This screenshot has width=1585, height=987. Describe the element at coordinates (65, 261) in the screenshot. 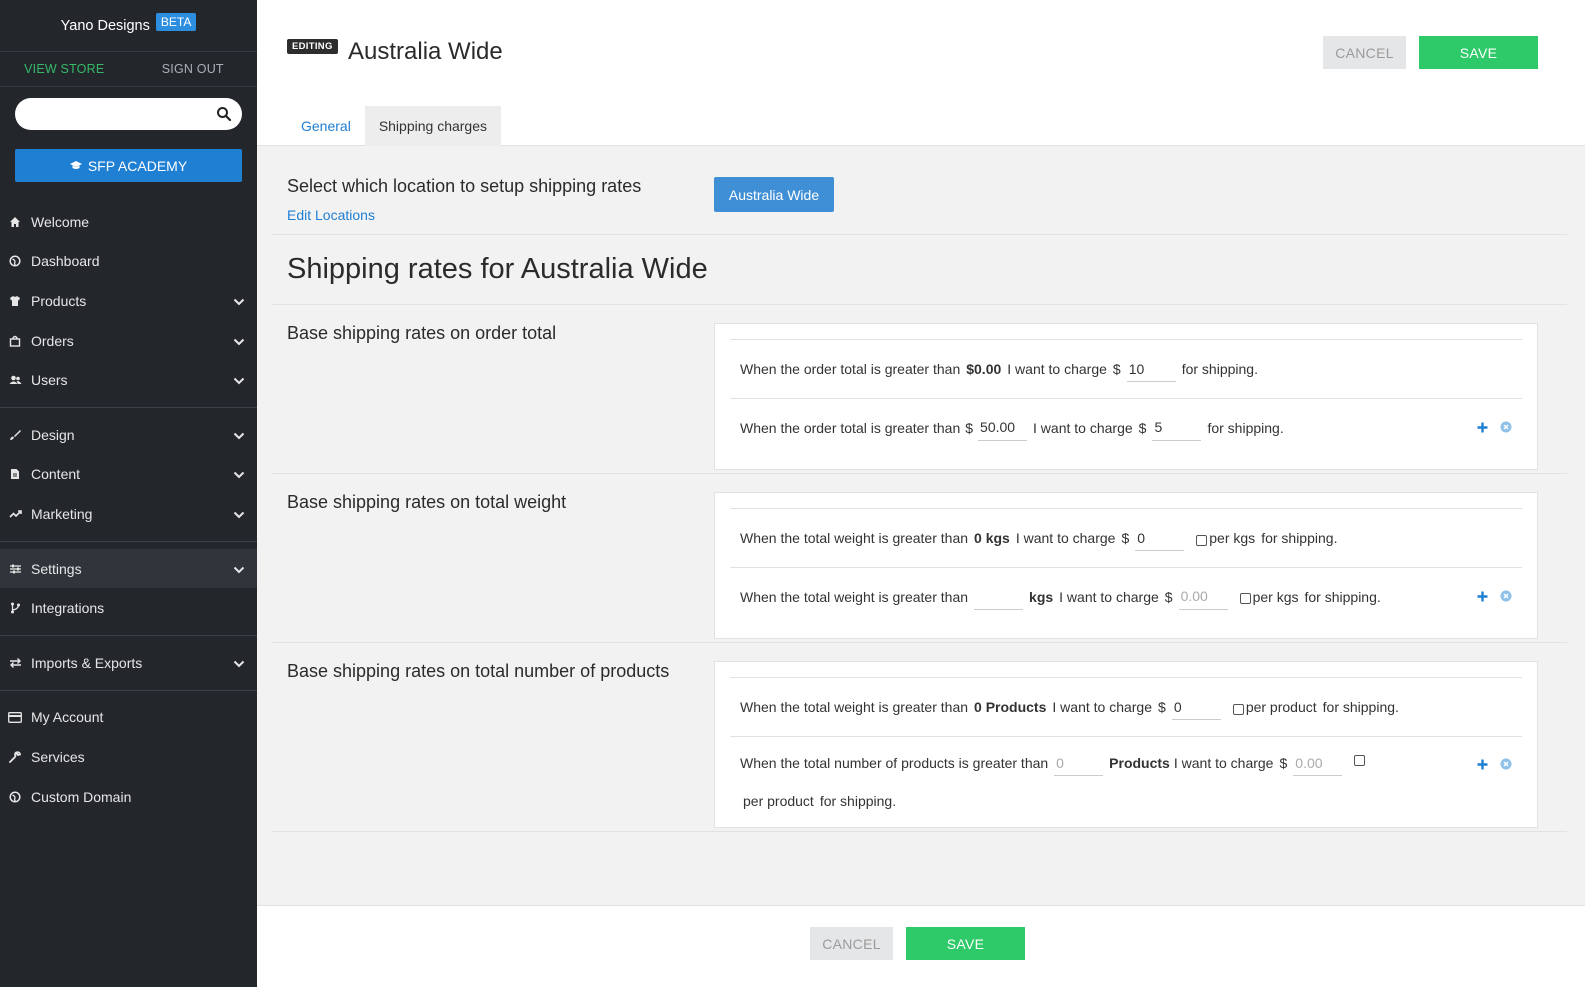

I see `sidebar-item-label: Dashboard` at that location.